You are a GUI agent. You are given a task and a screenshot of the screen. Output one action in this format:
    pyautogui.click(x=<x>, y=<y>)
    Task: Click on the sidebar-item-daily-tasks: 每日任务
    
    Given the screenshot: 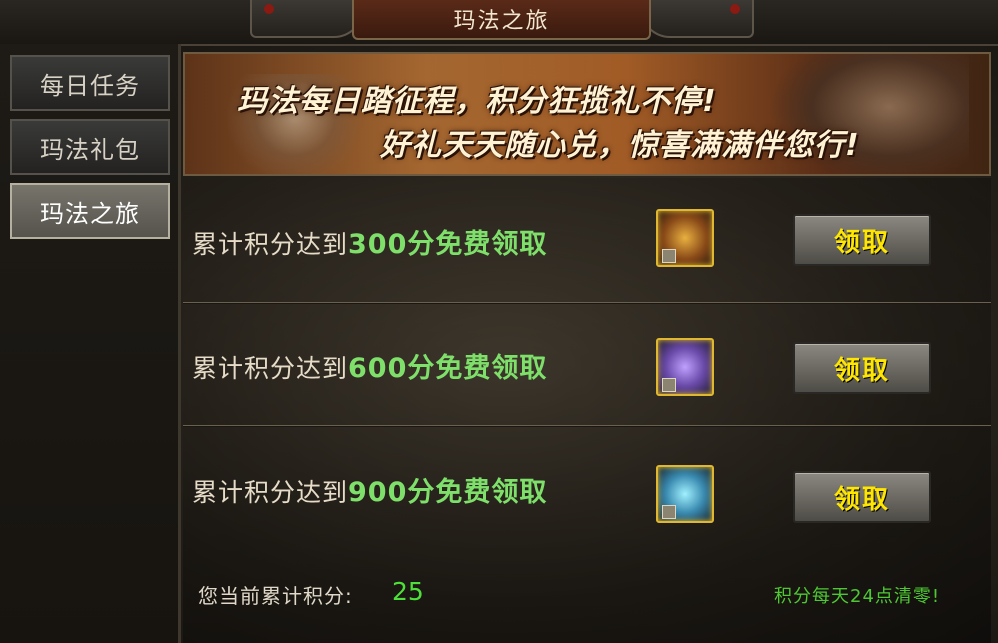 What is the action you would take?
    pyautogui.click(x=90, y=83)
    